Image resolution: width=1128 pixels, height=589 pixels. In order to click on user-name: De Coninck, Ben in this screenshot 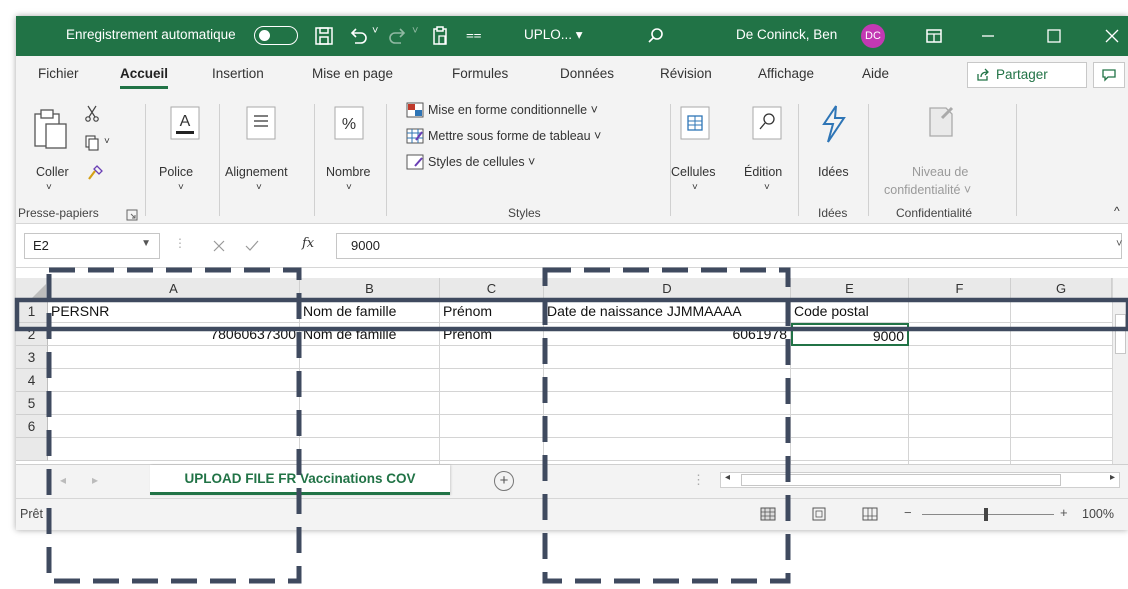, I will do `click(786, 34)`.